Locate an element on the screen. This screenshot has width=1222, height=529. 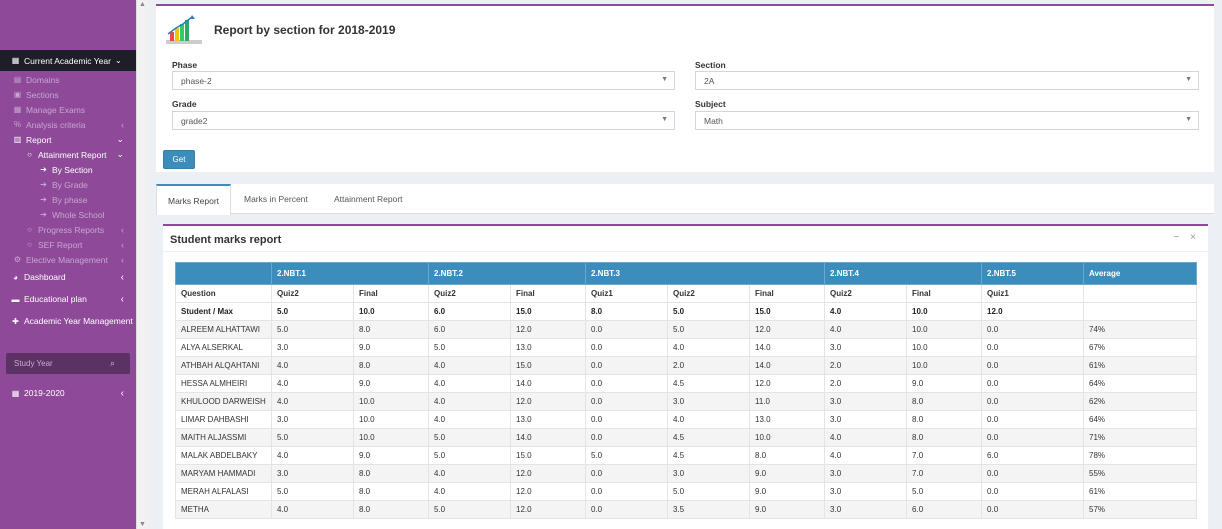
sidebar-item-educational-plan: ▬ Educational plan ‹ is located at coordinates (68, 299).